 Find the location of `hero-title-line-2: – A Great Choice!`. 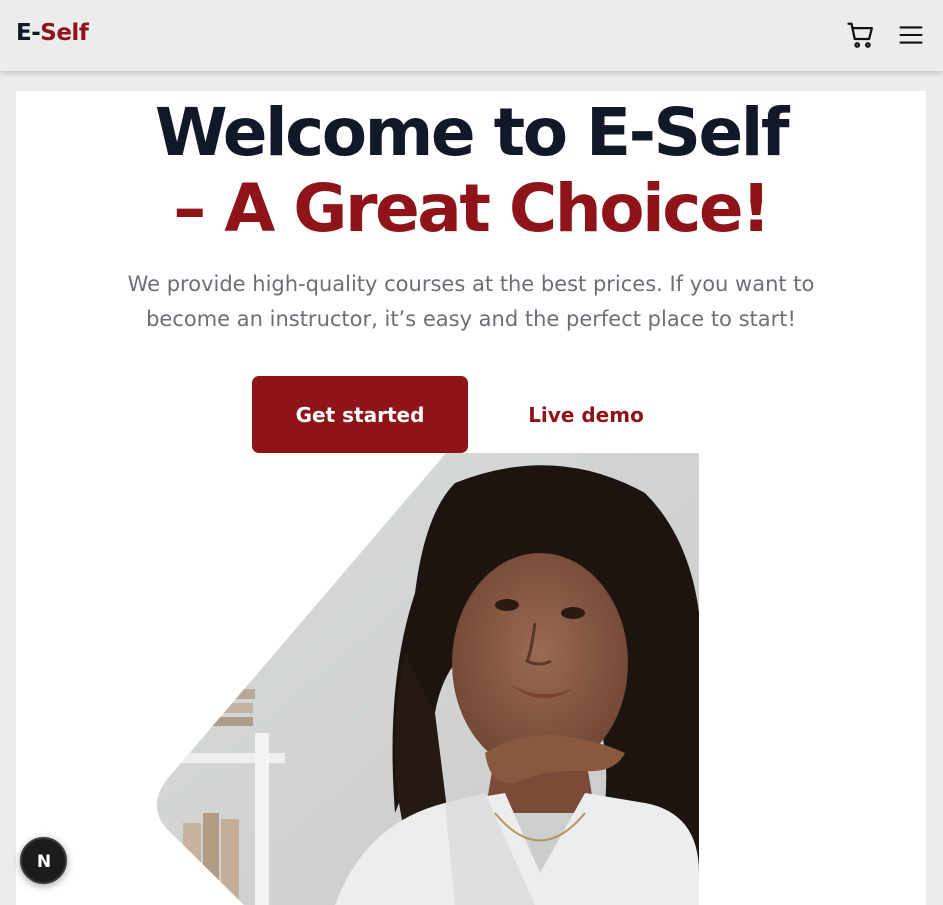

hero-title-line-2: – A Great Choice! is located at coordinates (472, 208).